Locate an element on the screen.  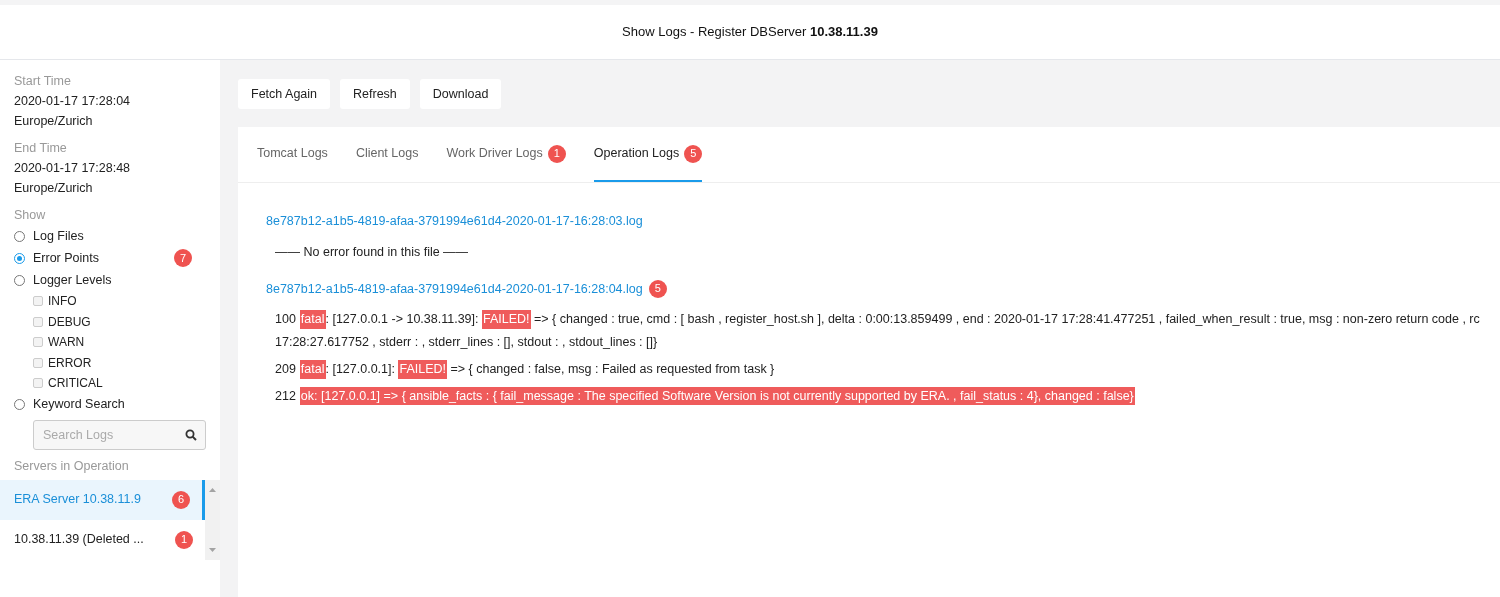
option-label: Logger Levels is located at coordinates (119, 280).